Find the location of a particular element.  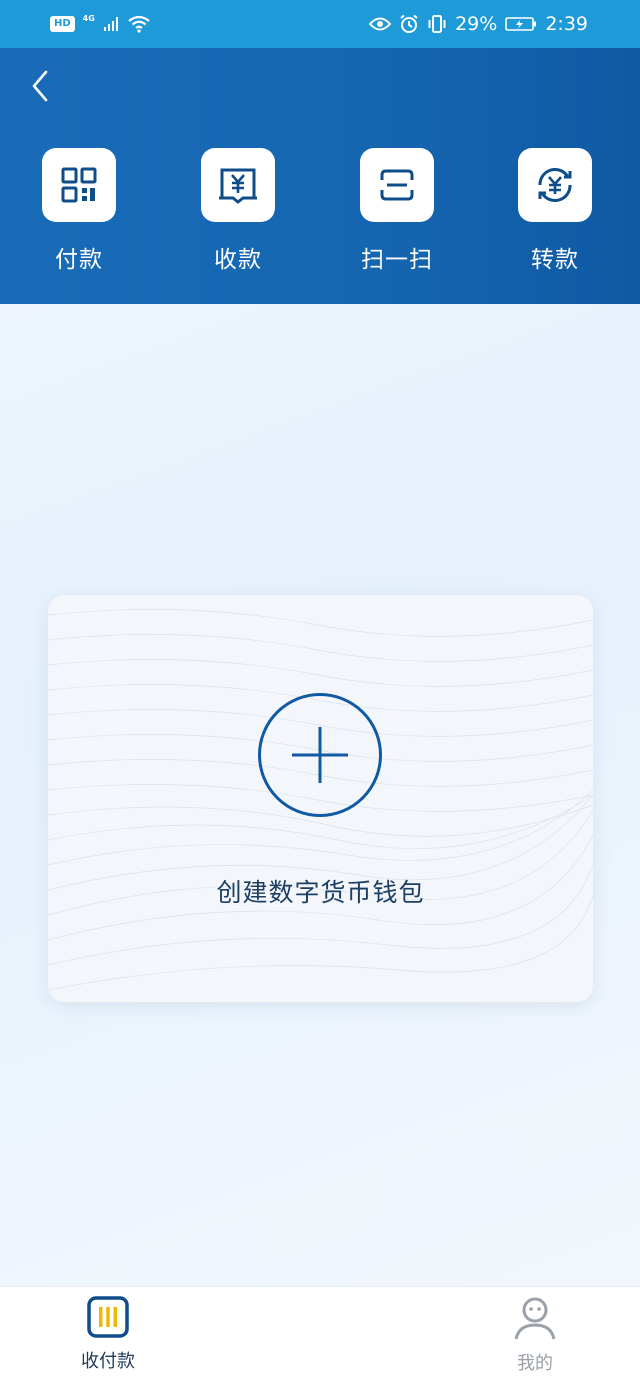

scan-icon is located at coordinates (397, 185).